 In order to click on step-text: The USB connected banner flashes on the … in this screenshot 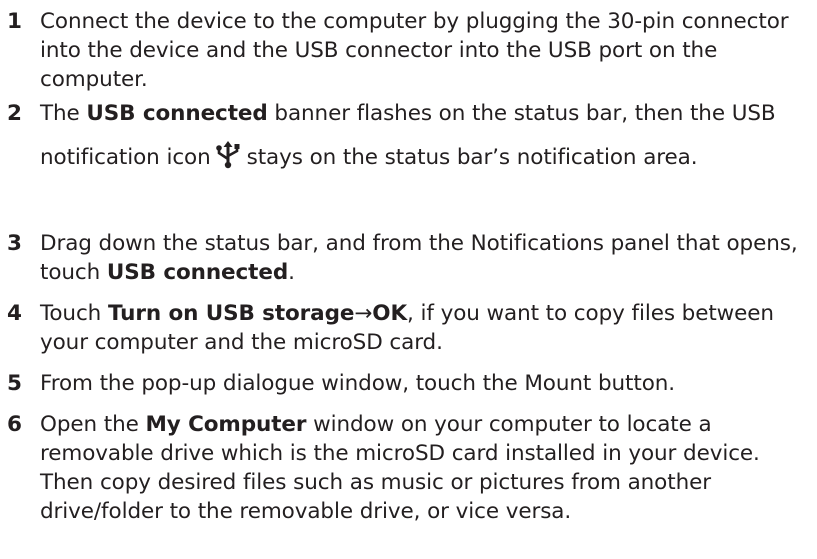, I will do `click(408, 135)`.